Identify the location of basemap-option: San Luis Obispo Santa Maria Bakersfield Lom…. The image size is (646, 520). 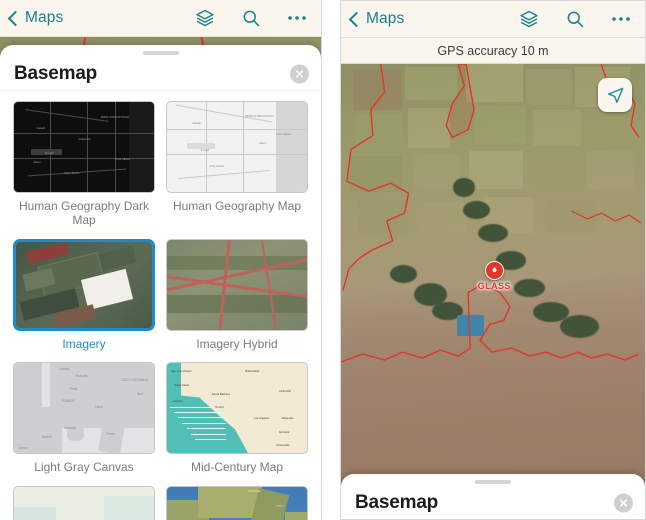
(237, 424).